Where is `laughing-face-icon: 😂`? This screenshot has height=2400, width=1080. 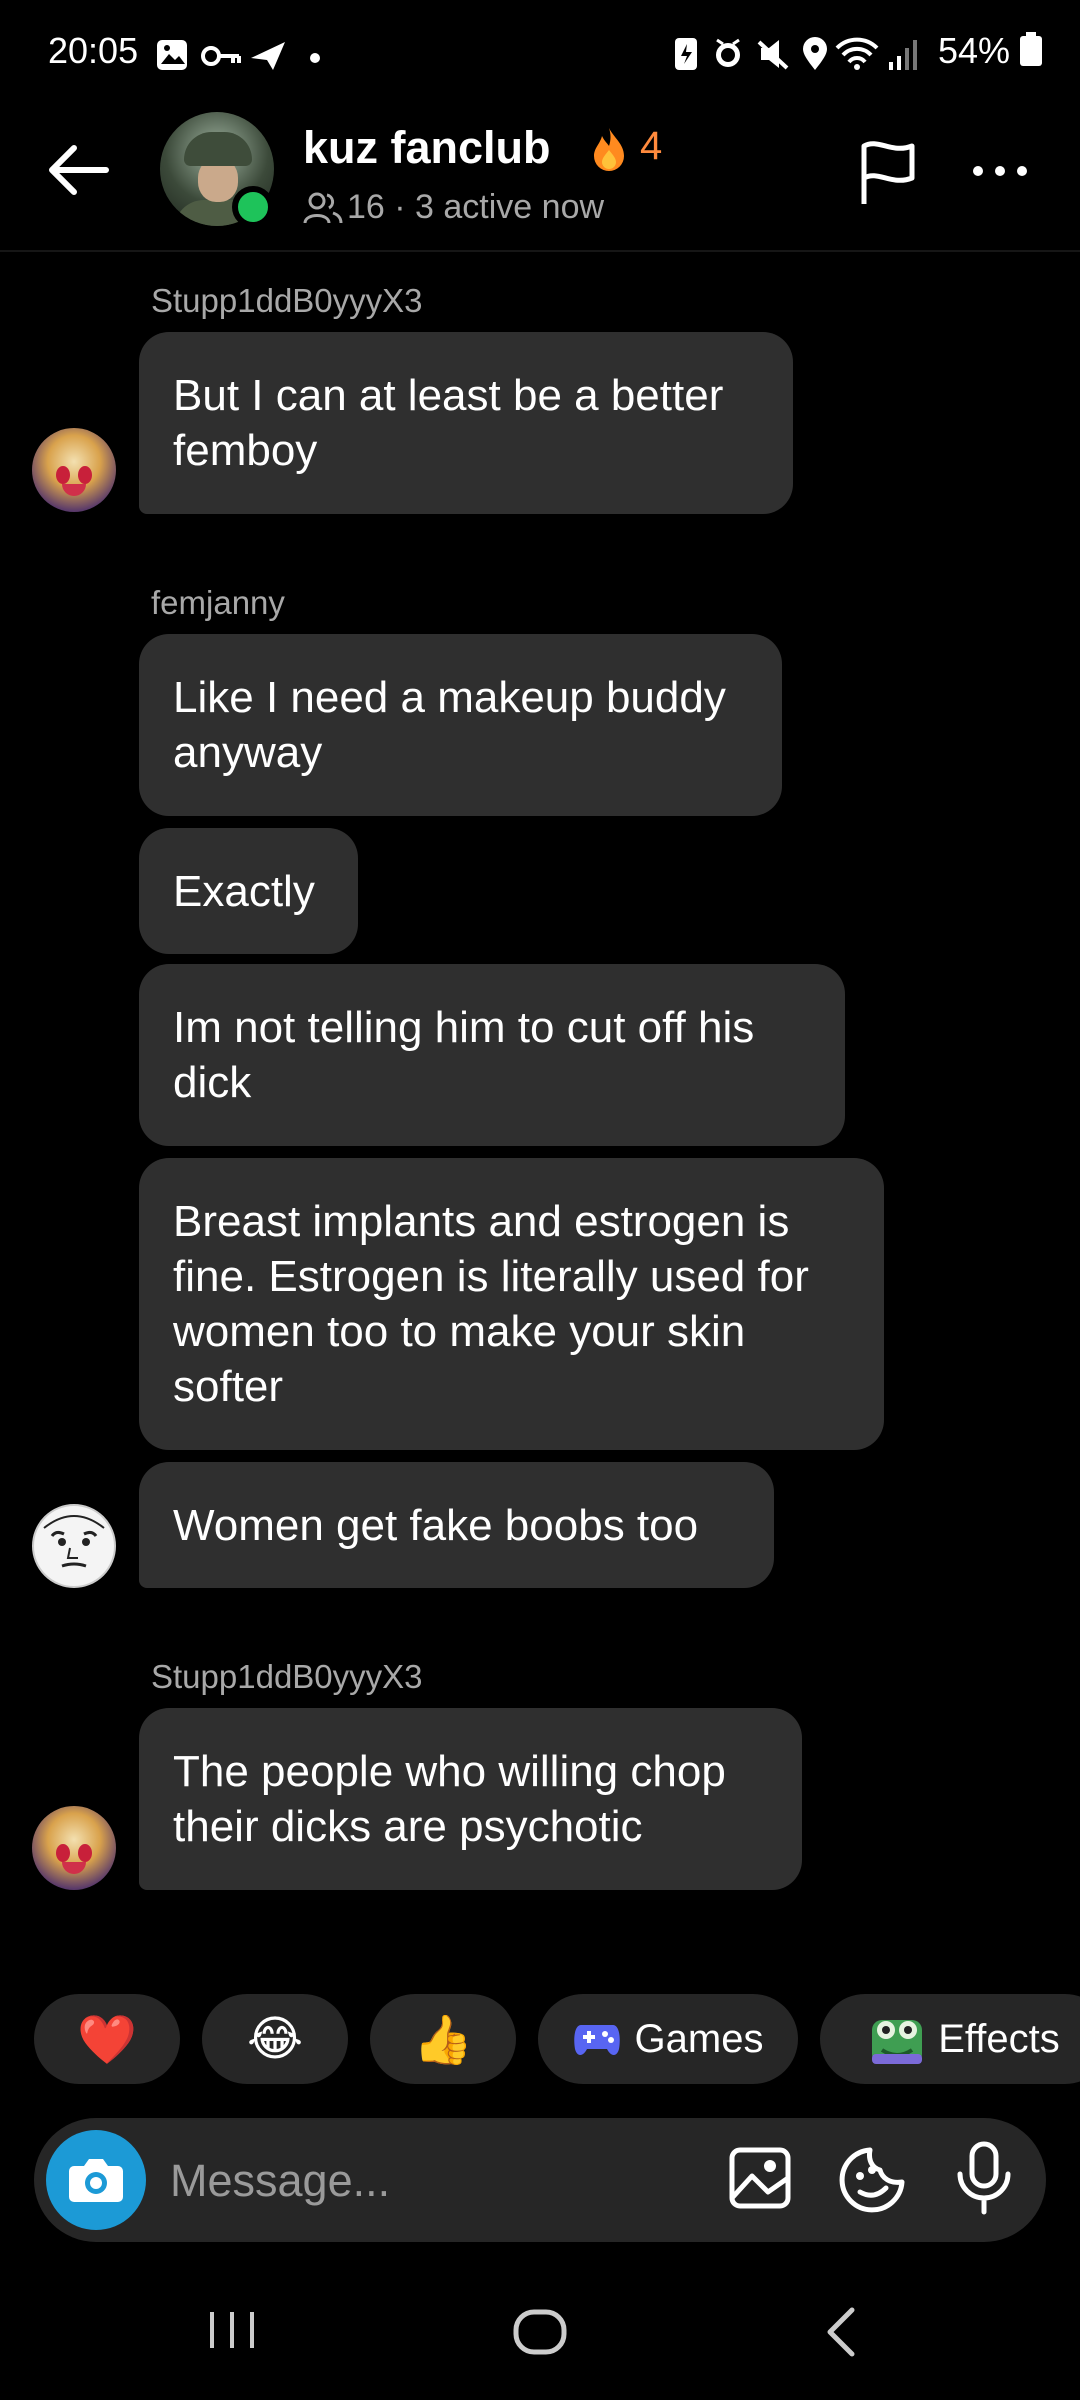
laughing-face-icon: 😂 is located at coordinates (275, 2039).